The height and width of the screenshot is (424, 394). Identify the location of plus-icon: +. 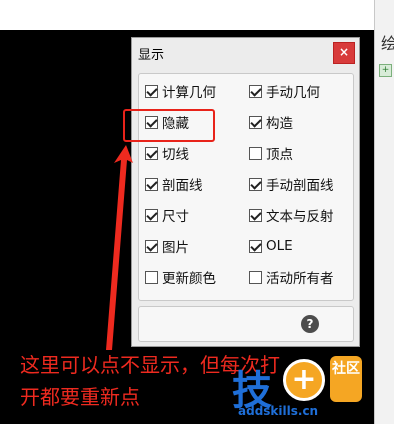
(304, 380).